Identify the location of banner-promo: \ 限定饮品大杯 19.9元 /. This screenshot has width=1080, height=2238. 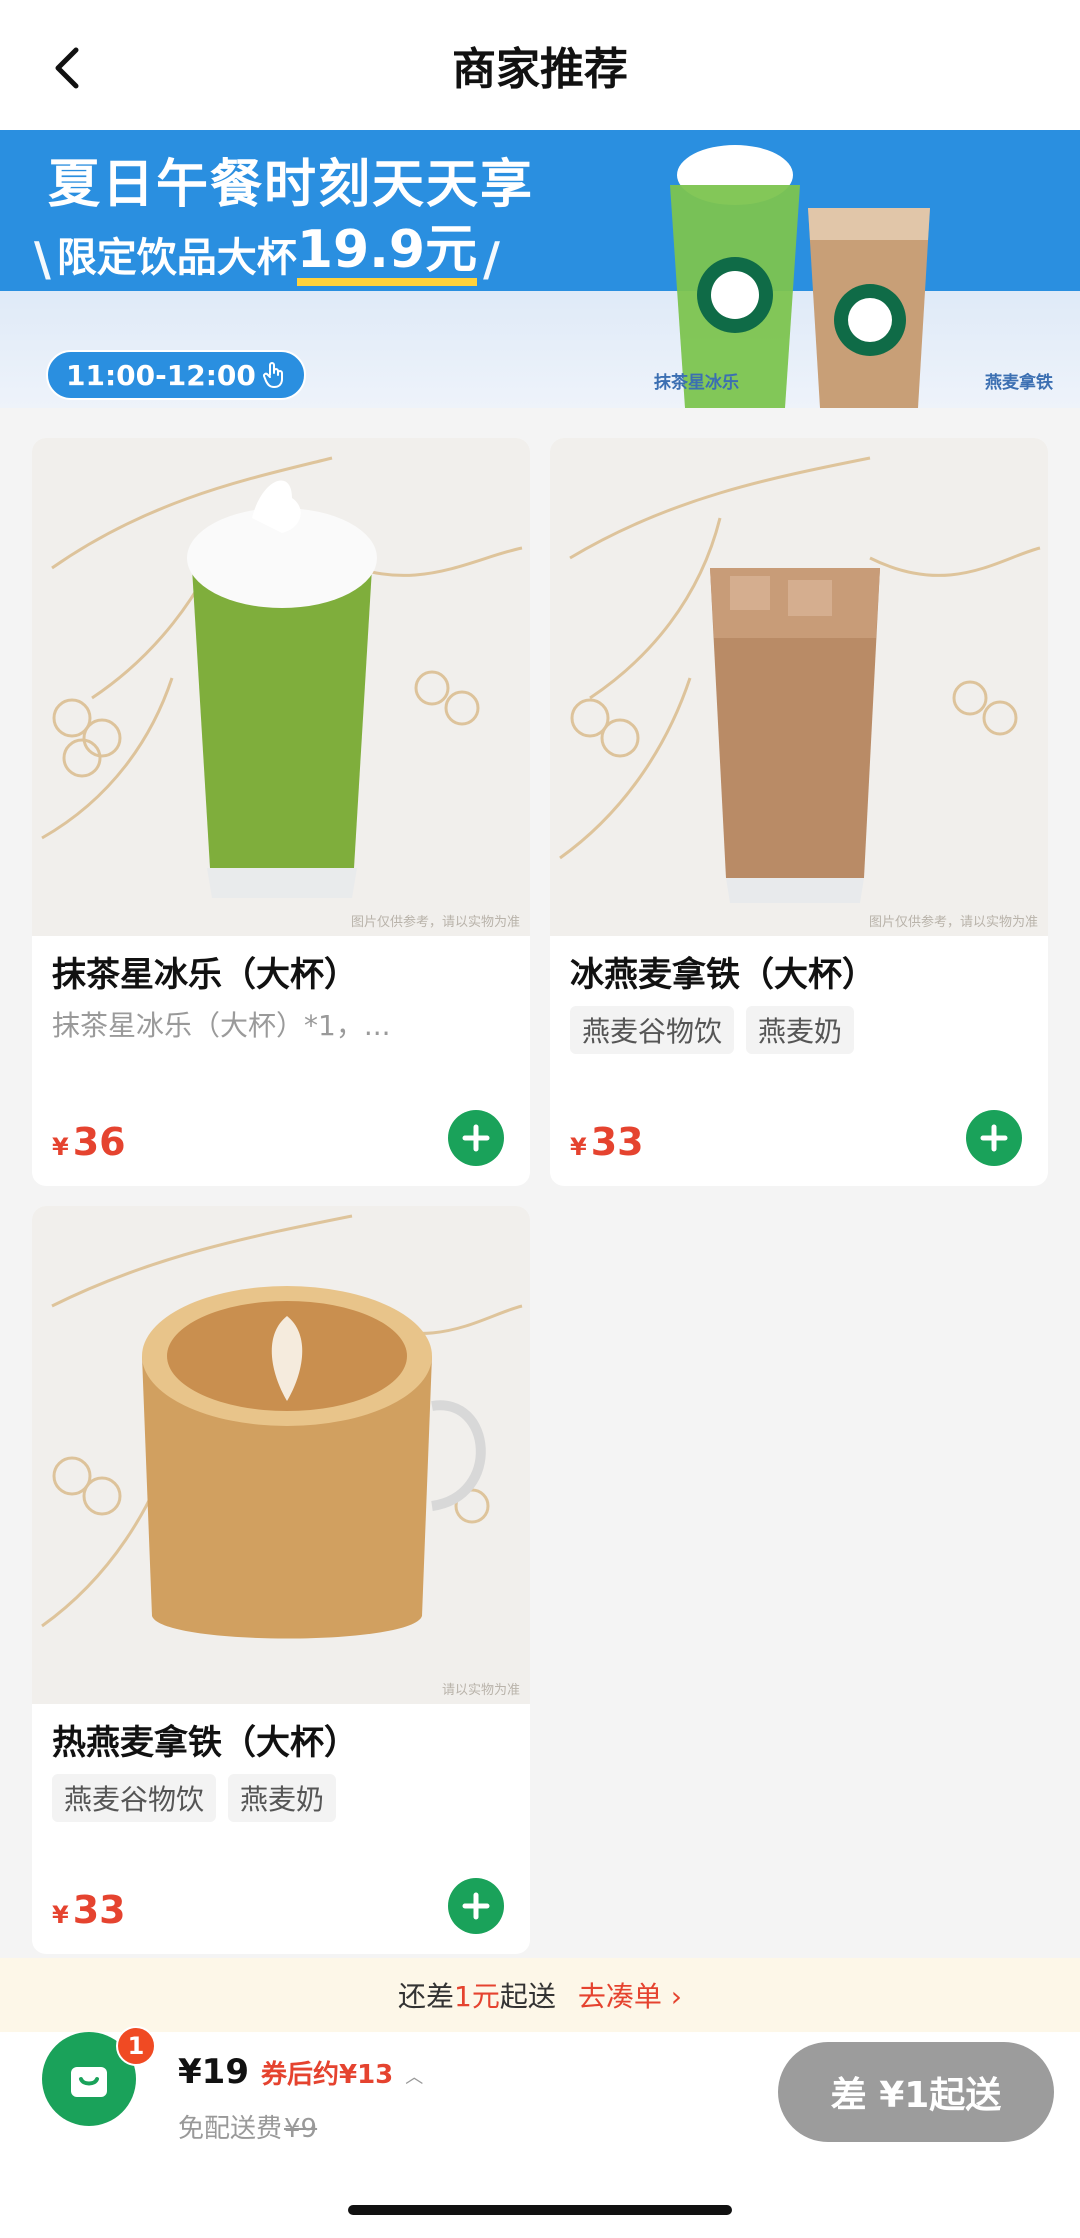
(267, 254).